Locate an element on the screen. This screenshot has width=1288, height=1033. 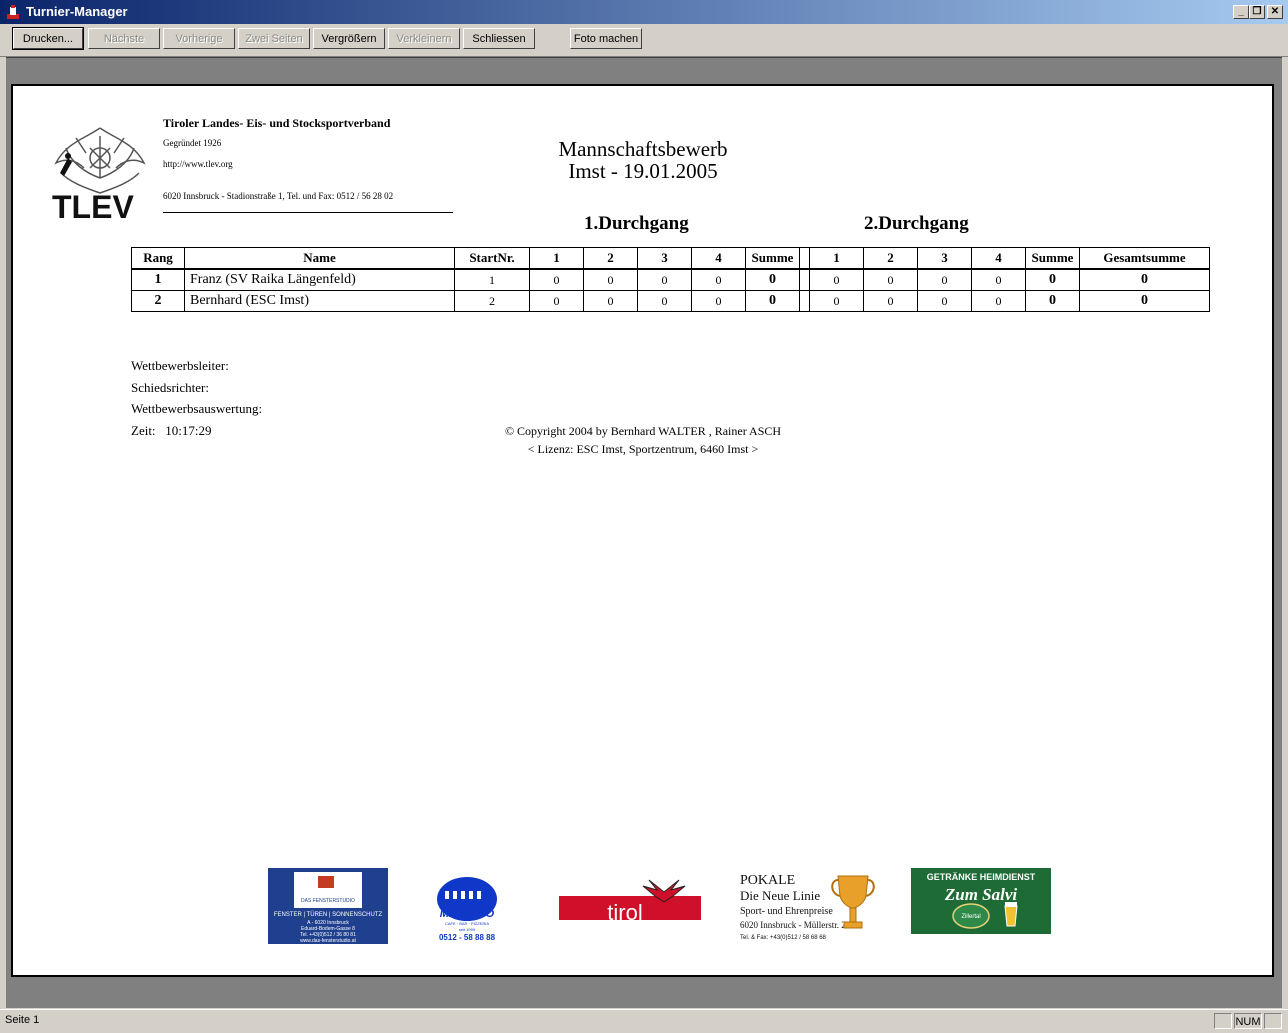
org-divider is located at coordinates (308, 212).